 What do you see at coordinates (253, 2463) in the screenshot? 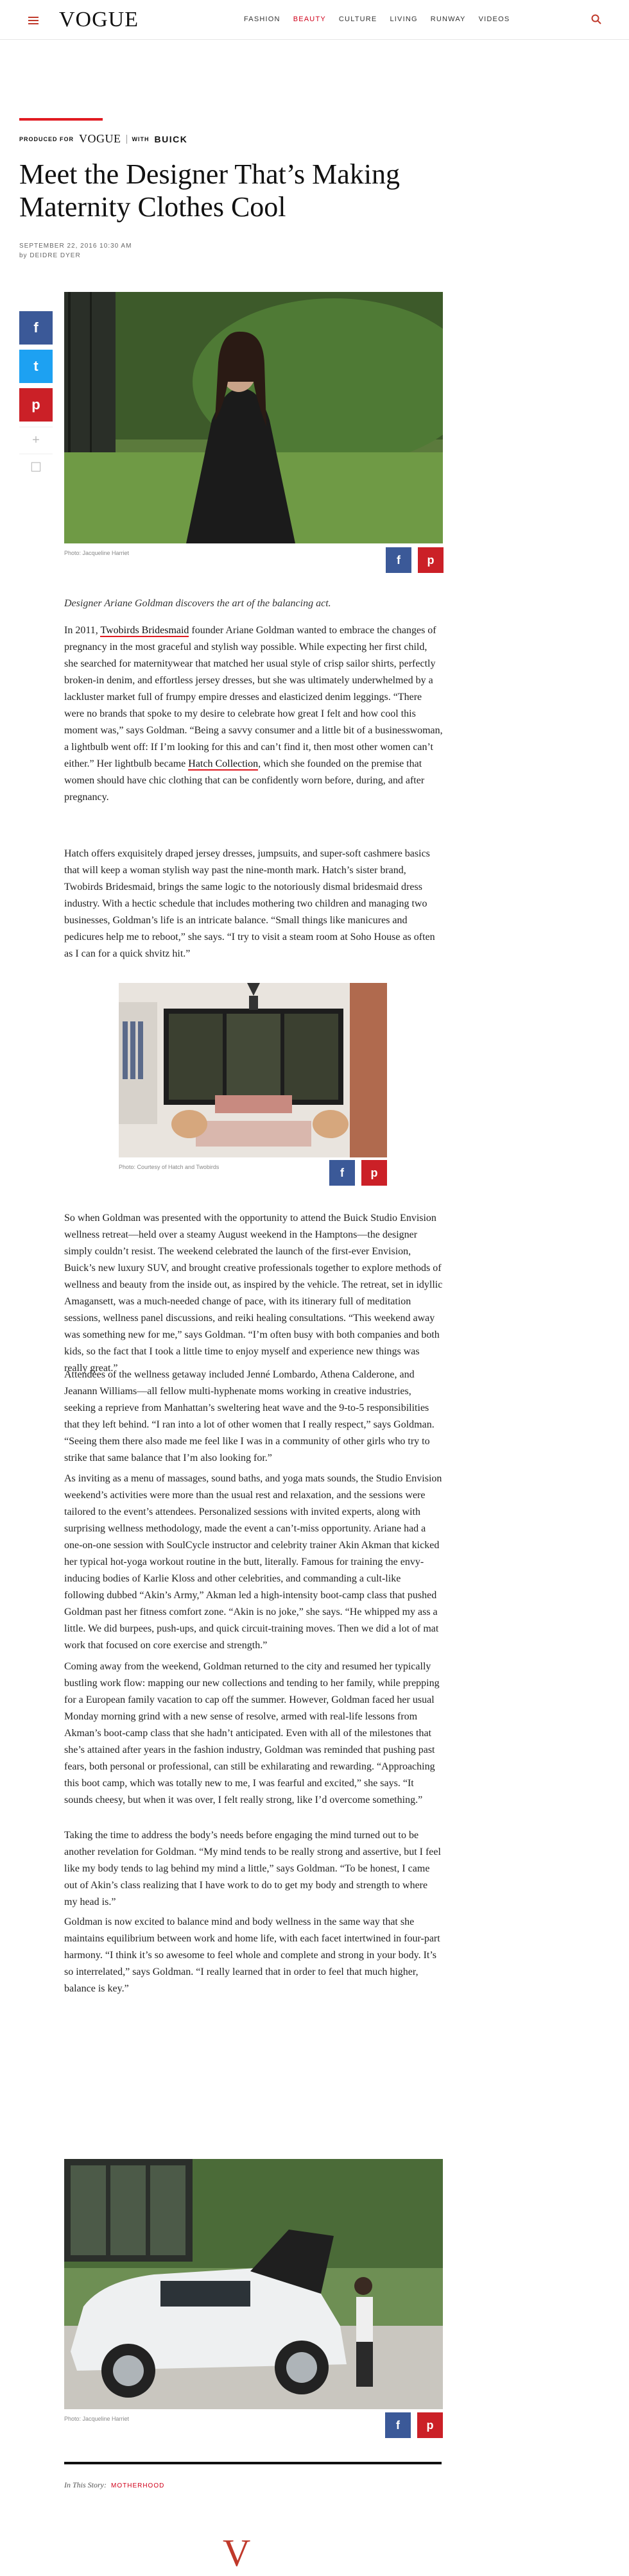
I see `article-end-rule` at bounding box center [253, 2463].